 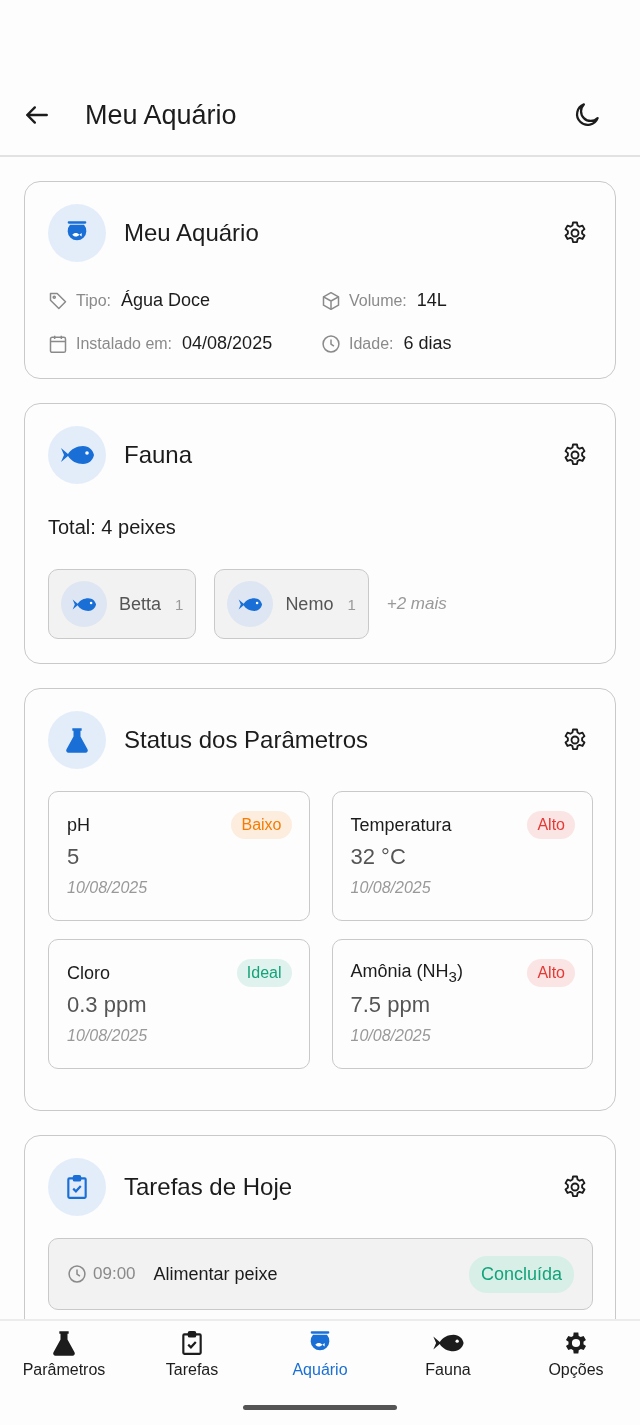 I want to click on task-time: 09:00, so click(x=114, y=1274).